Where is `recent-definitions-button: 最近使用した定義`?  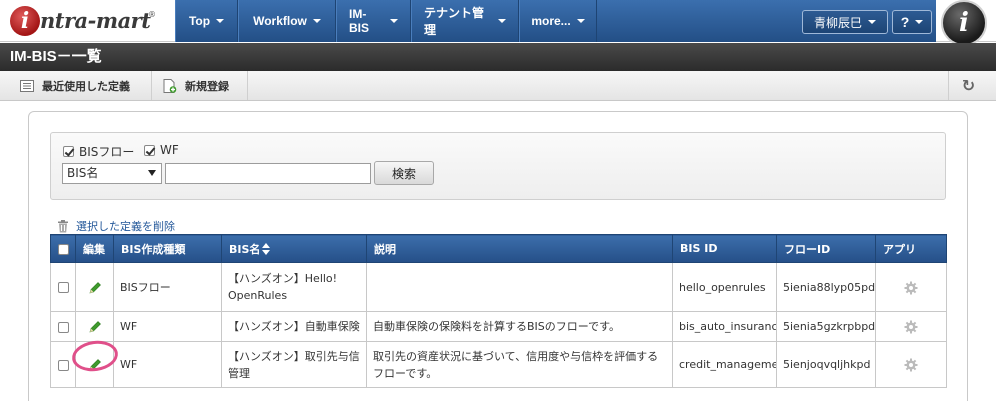
recent-definitions-button: 最近使用した定義 is located at coordinates (81, 85).